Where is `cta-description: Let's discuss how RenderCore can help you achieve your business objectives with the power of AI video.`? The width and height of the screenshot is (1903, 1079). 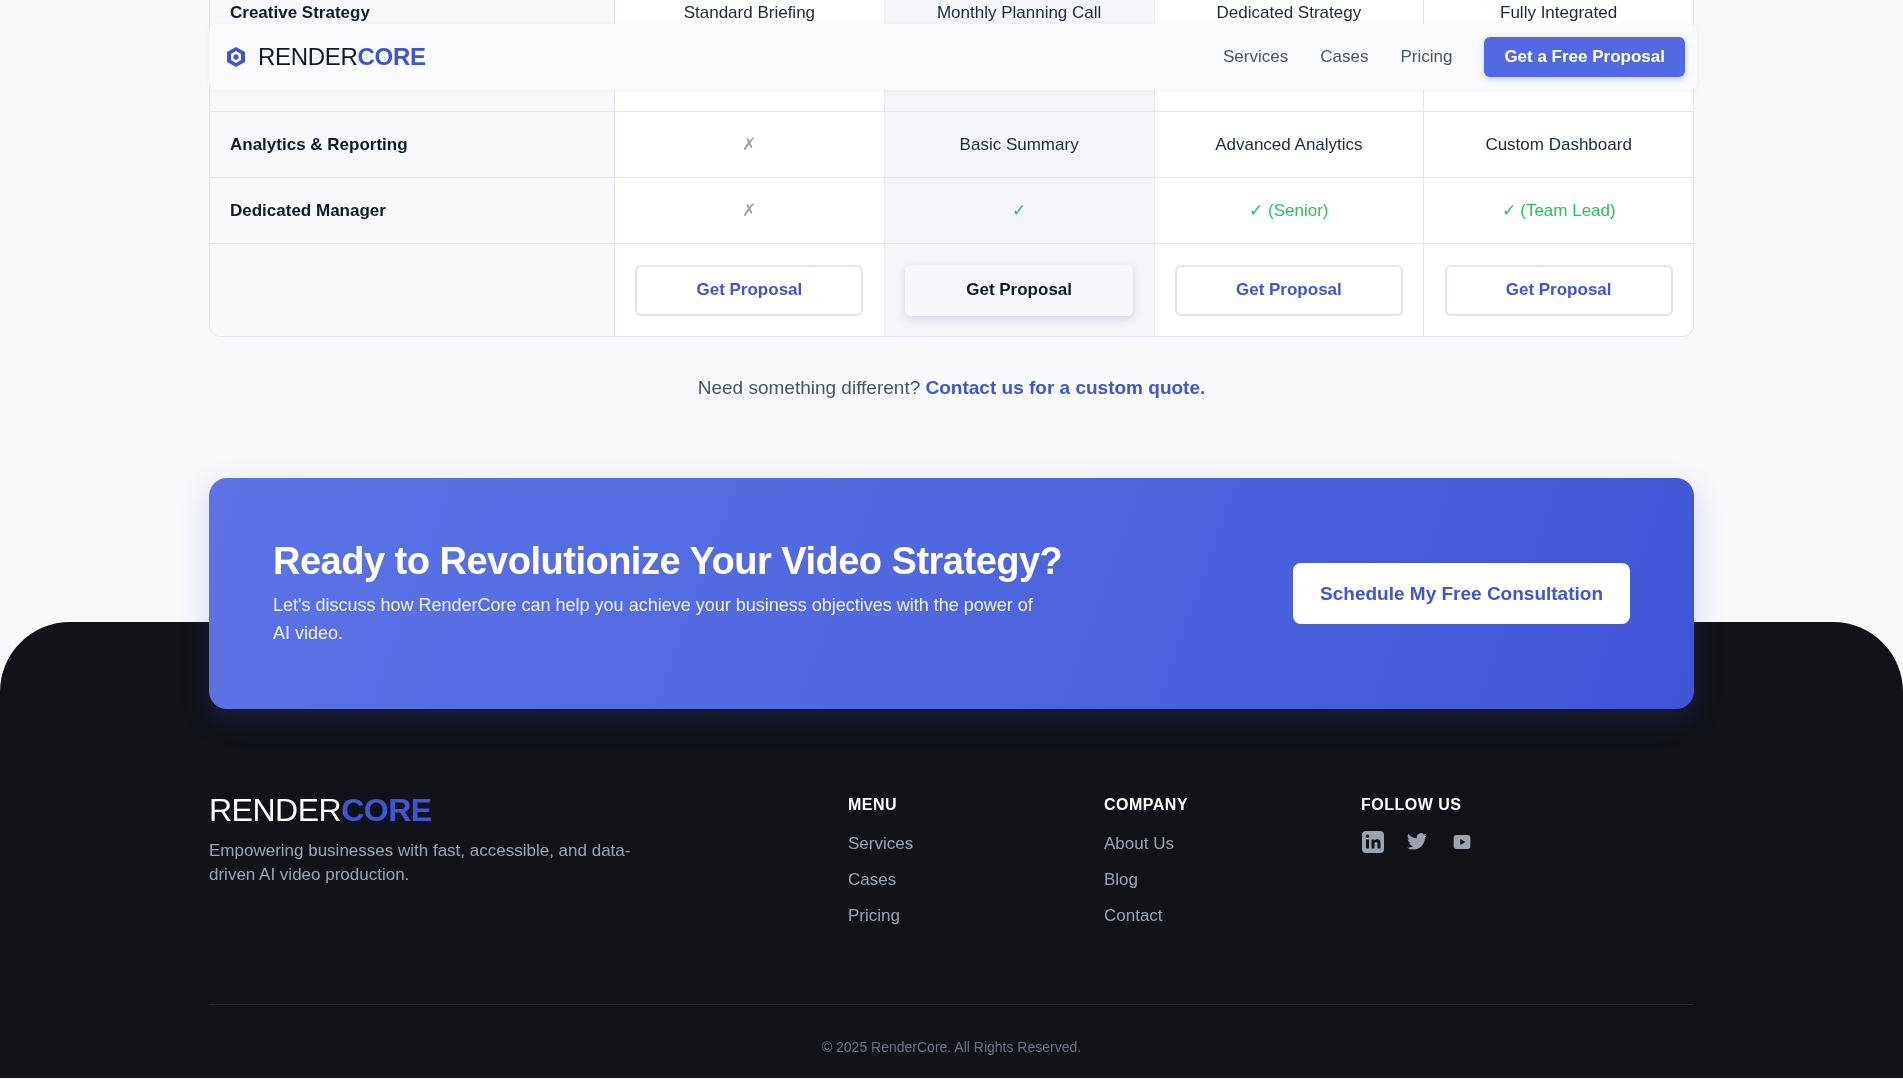
cta-description: Let's discuss how RenderCore can help you achieve your business objectives with the power of AI video. is located at coordinates (653, 619).